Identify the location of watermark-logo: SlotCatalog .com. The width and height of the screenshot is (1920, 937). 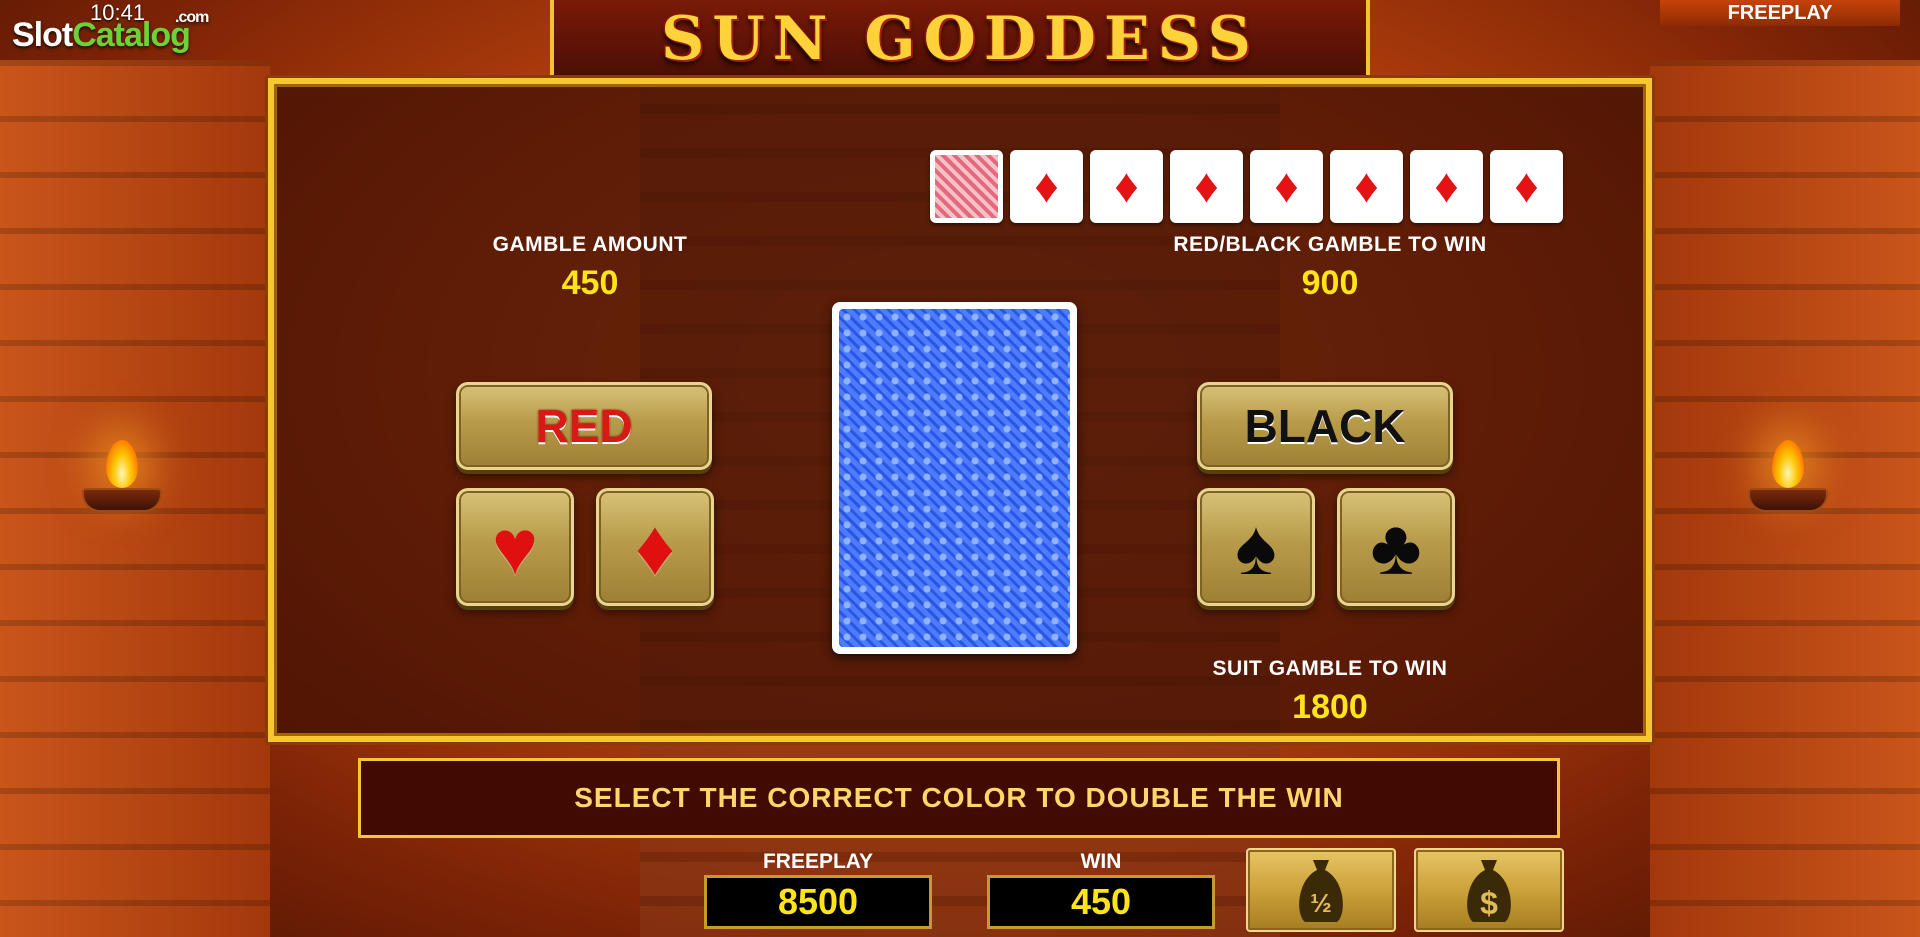
(110, 31).